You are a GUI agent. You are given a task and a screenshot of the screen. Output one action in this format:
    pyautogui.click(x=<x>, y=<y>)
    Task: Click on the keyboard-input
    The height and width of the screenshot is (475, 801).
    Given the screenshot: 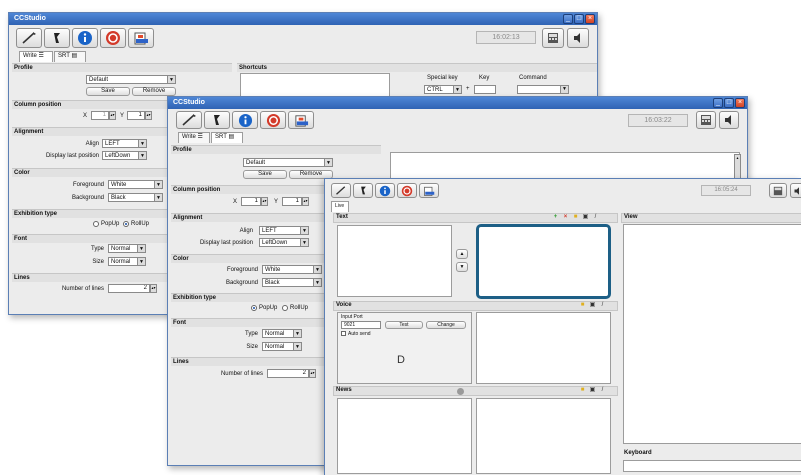 What is the action you would take?
    pyautogui.click(x=712, y=466)
    